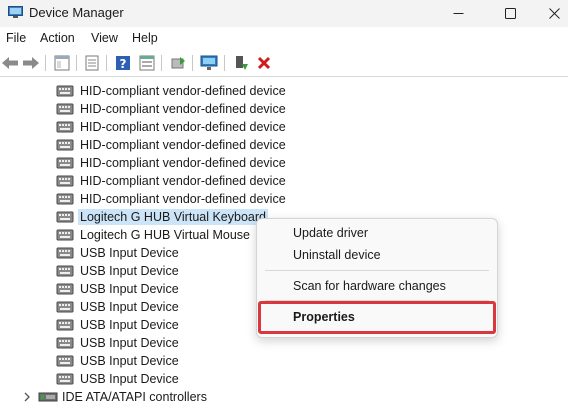  What do you see at coordinates (337, 255) in the screenshot?
I see `menu-uninstall-device: Uninstall device` at bounding box center [337, 255].